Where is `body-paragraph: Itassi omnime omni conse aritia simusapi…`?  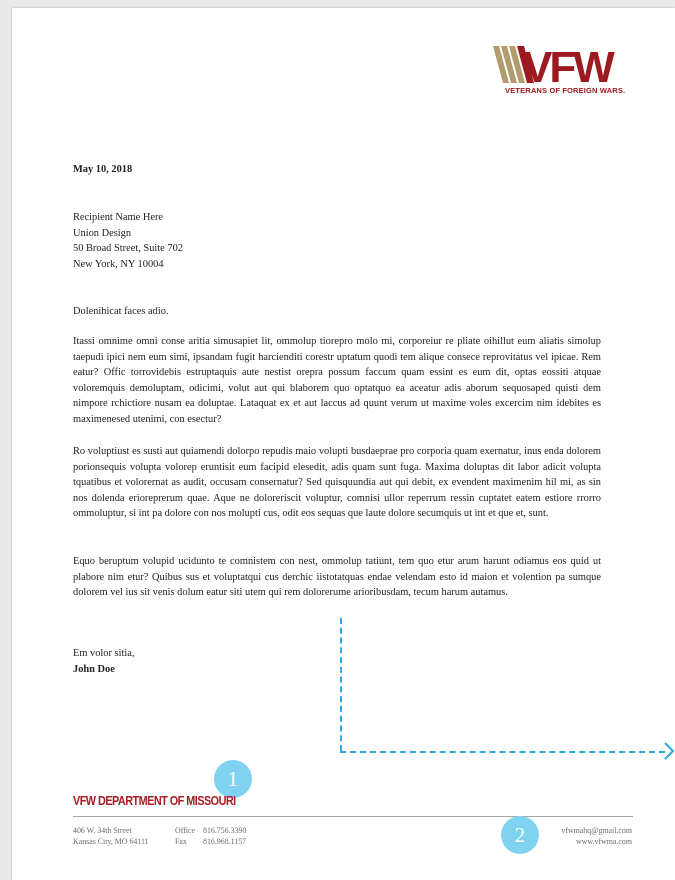
body-paragraph: Itassi omnime omni conse aritia simusapi… is located at coordinates (337, 380).